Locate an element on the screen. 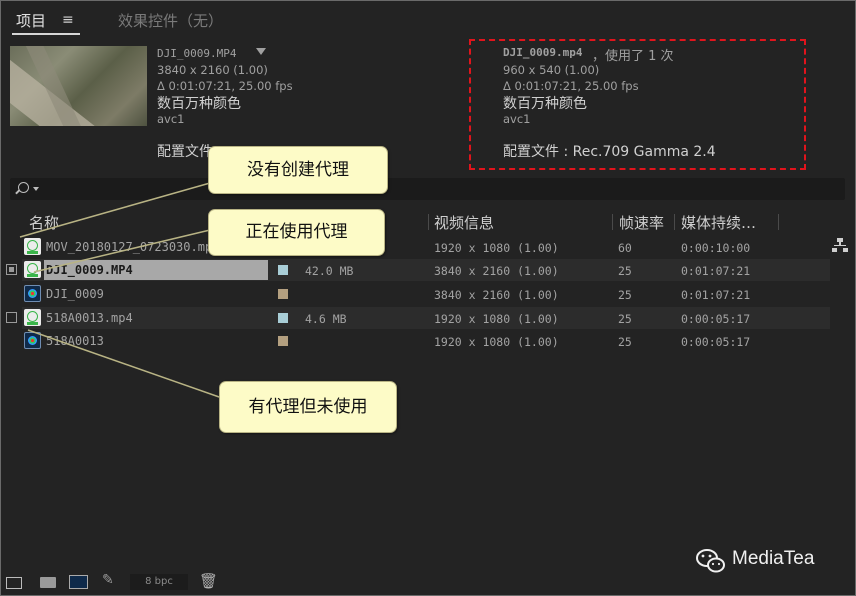  row-name: DJI_0009.MP4 is located at coordinates (89, 270).